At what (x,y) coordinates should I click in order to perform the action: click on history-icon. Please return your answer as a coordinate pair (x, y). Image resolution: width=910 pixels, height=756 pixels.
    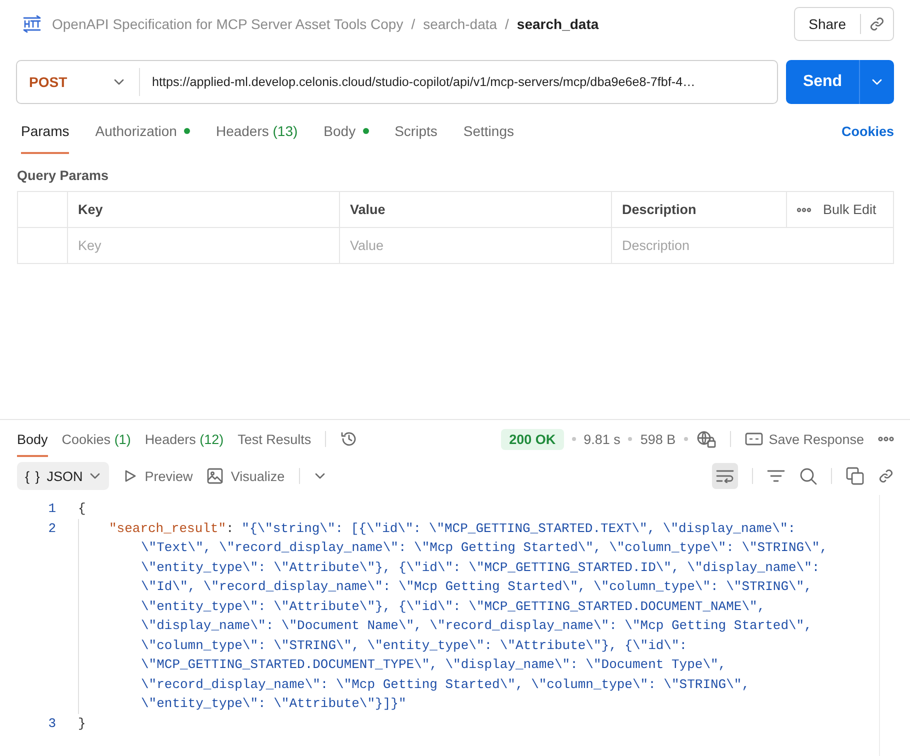
    Looking at the image, I should click on (349, 439).